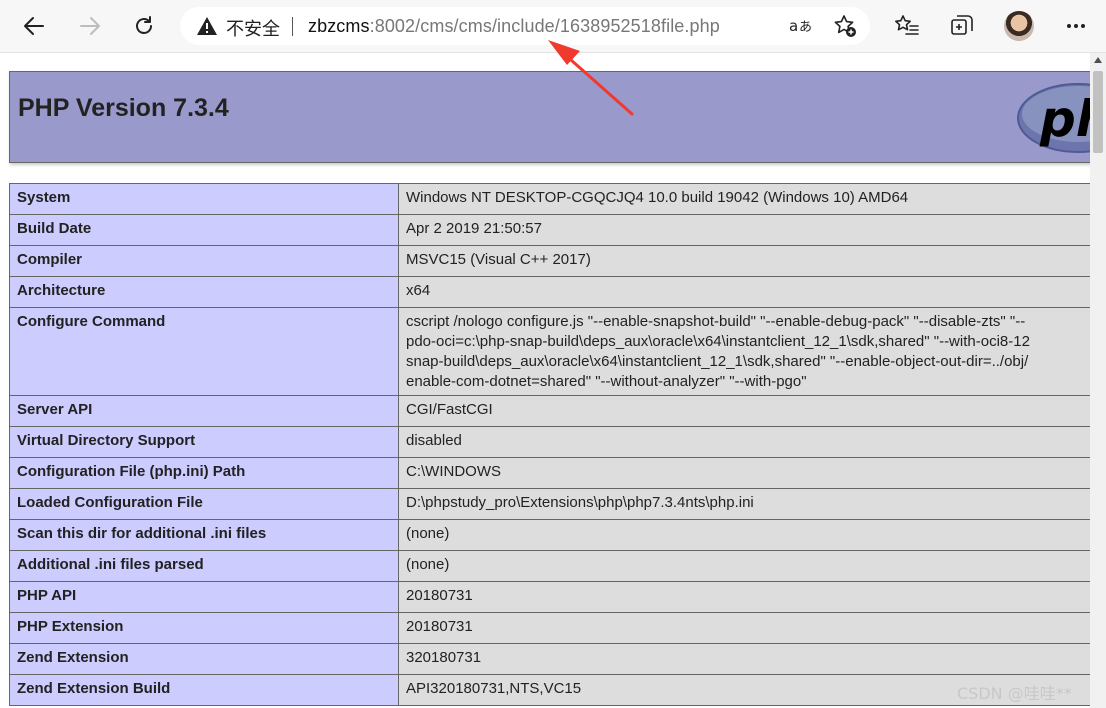  What do you see at coordinates (744, 261) in the screenshot?
I see `info-value: MSVC15 (Visual C++ 2017)` at bounding box center [744, 261].